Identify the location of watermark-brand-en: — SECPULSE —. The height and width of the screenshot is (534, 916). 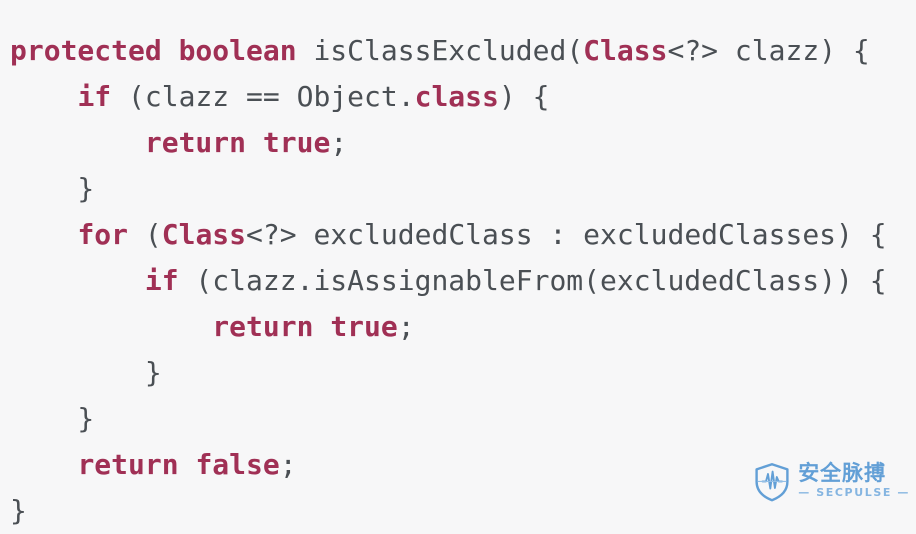
(854, 492).